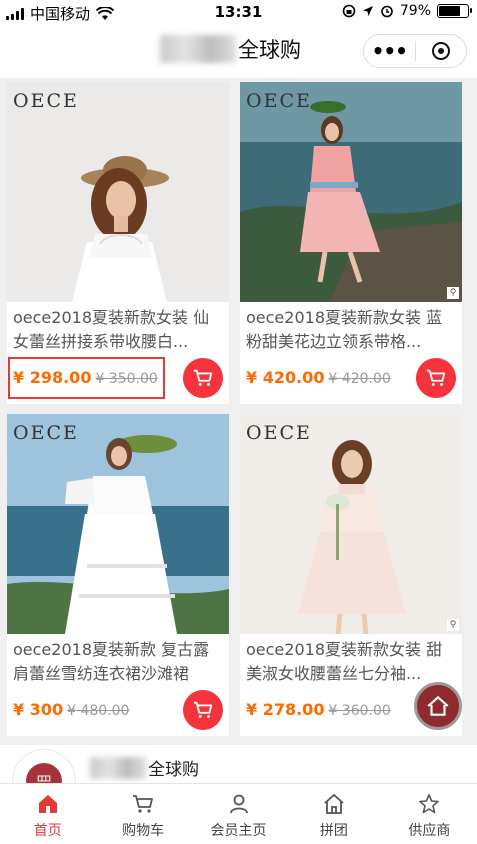 The image size is (477, 844). Describe the element at coordinates (454, 11) in the screenshot. I see `battery-icon` at that location.